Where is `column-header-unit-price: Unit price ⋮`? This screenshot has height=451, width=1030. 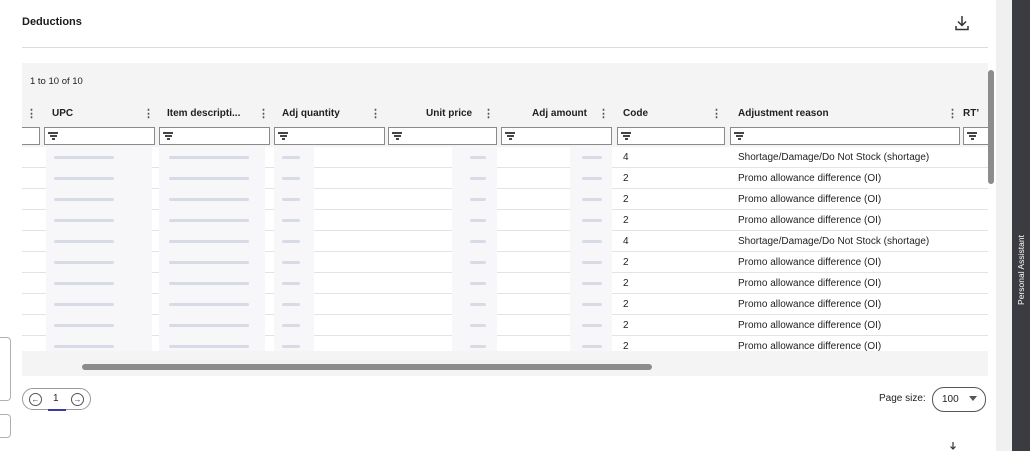 column-header-unit-price: Unit price ⋮ is located at coordinates (442, 114).